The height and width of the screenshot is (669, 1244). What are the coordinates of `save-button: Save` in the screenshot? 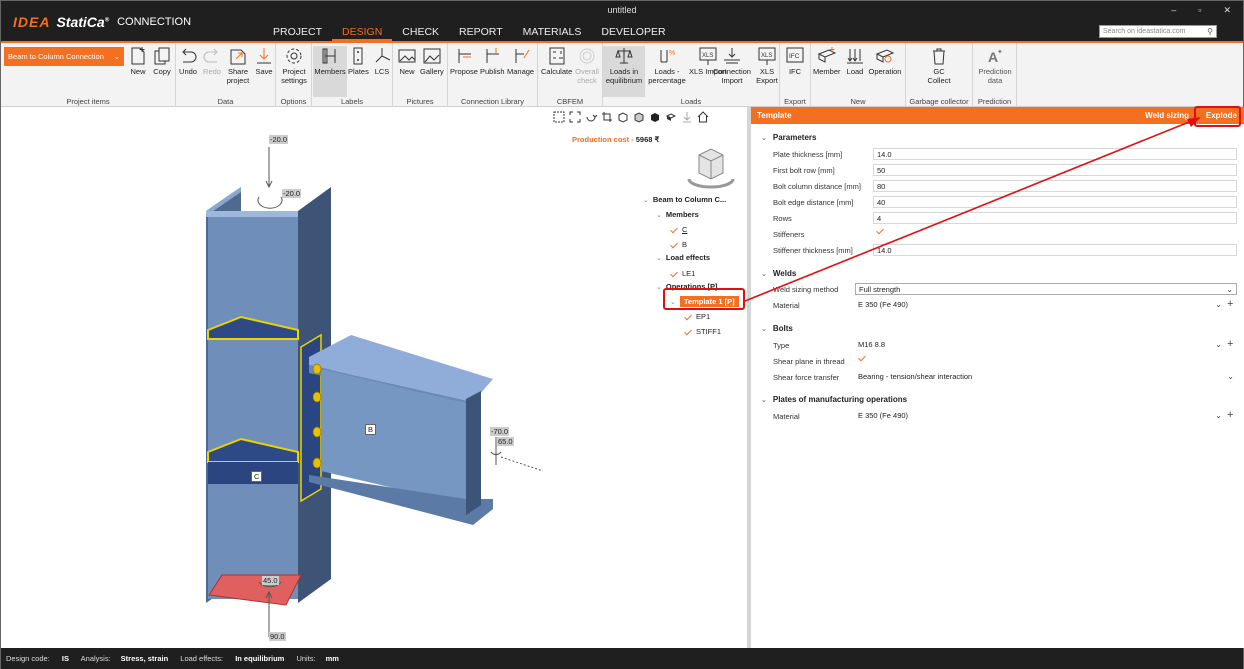 It's located at (264, 61).